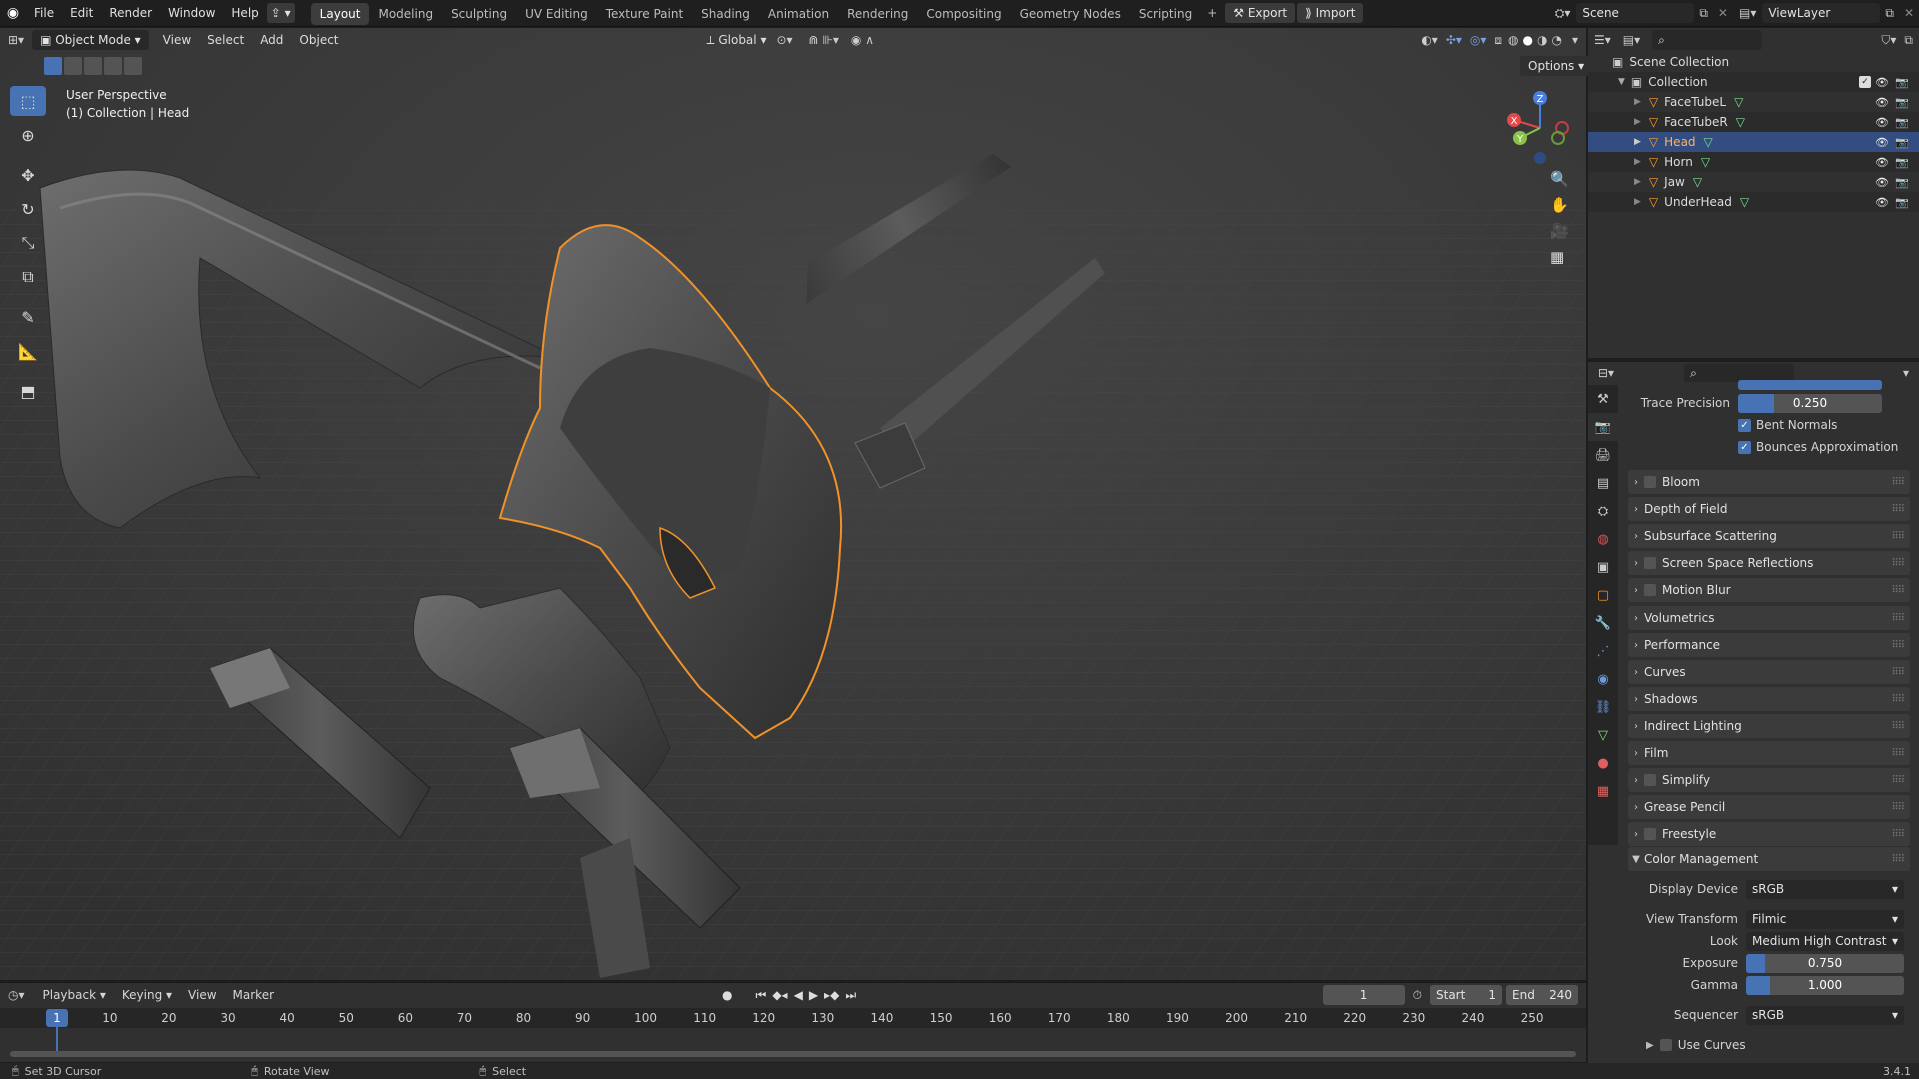  Describe the element at coordinates (202, 995) in the screenshot. I see `timeline-view-menu: View` at that location.